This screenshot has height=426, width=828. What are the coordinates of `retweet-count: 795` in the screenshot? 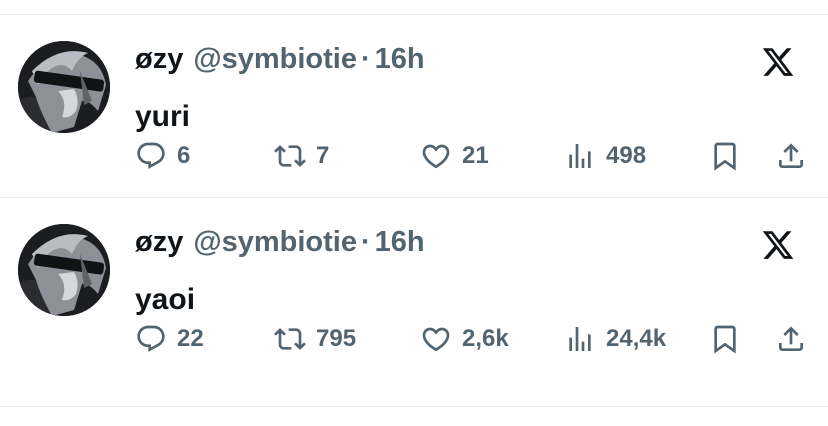 It's located at (336, 338).